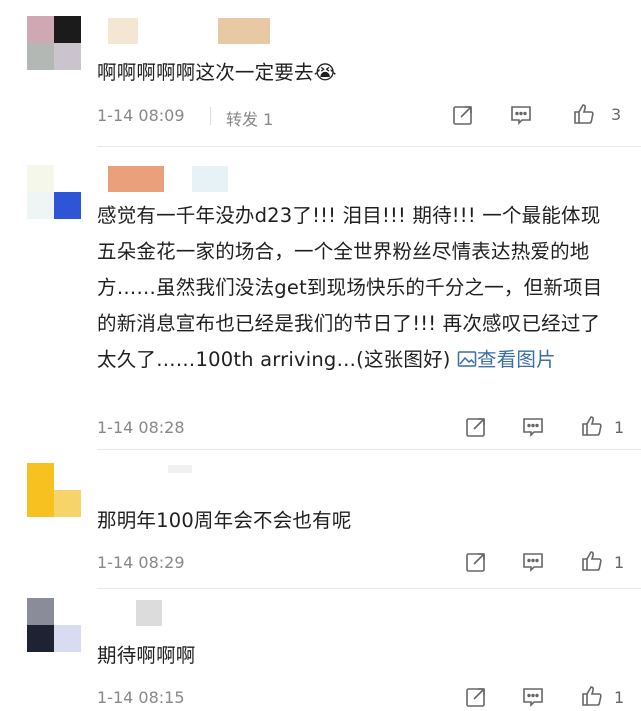 This screenshot has width=641, height=711. What do you see at coordinates (369, 116) in the screenshot?
I see `comment-meta: 1-14 08:09 转发 1` at bounding box center [369, 116].